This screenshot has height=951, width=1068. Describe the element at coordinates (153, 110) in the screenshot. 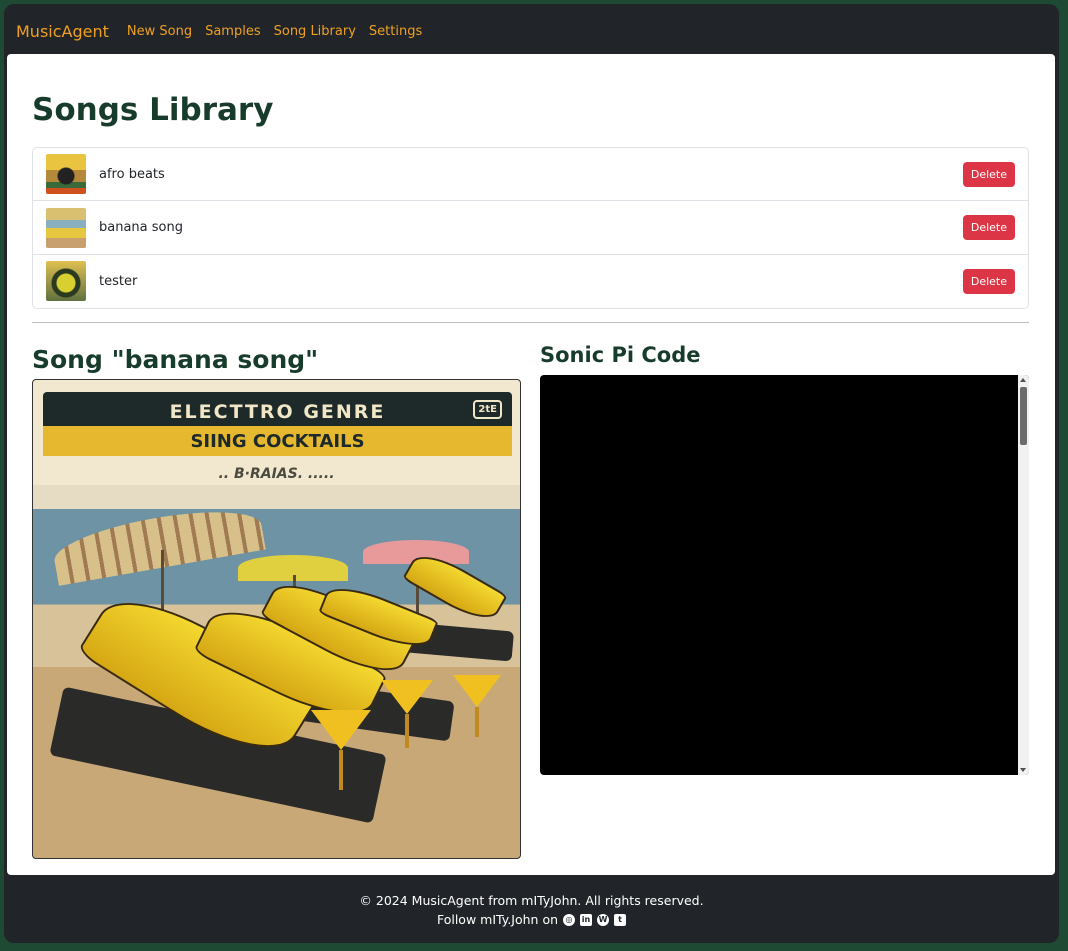

I see `page-title: Songs Library` at that location.